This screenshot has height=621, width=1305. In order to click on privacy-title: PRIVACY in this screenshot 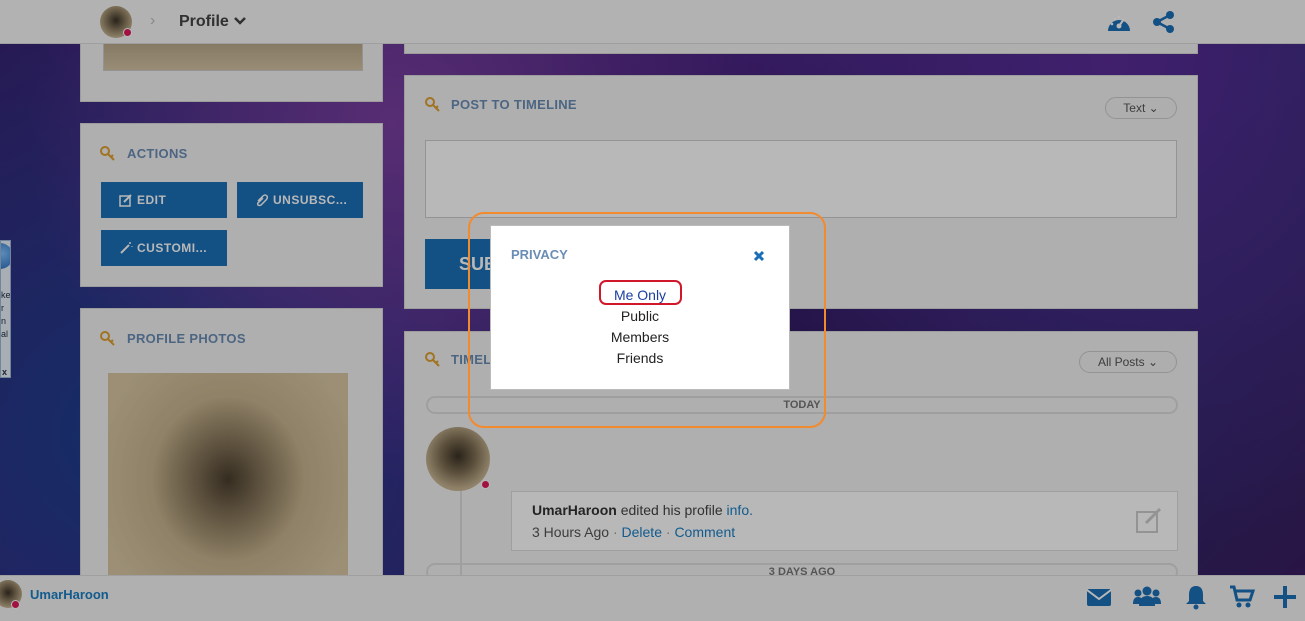, I will do `click(539, 254)`.